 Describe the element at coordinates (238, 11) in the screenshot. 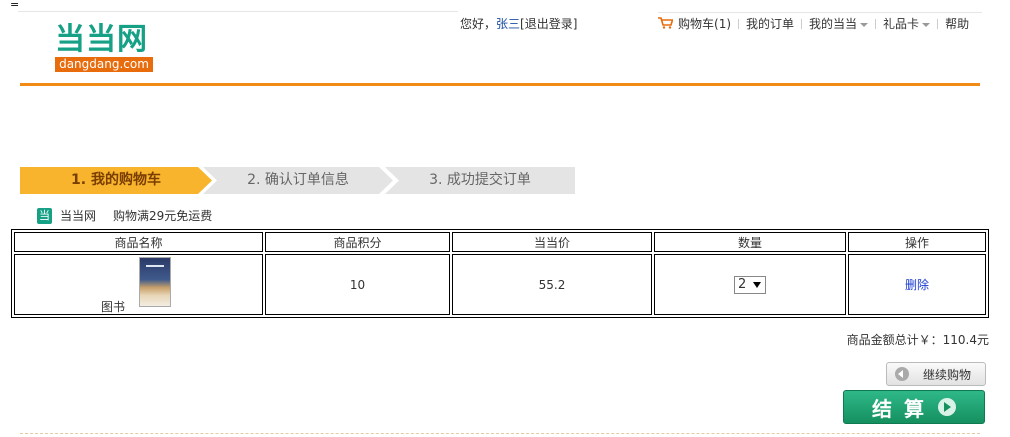

I see `top-divider` at that location.